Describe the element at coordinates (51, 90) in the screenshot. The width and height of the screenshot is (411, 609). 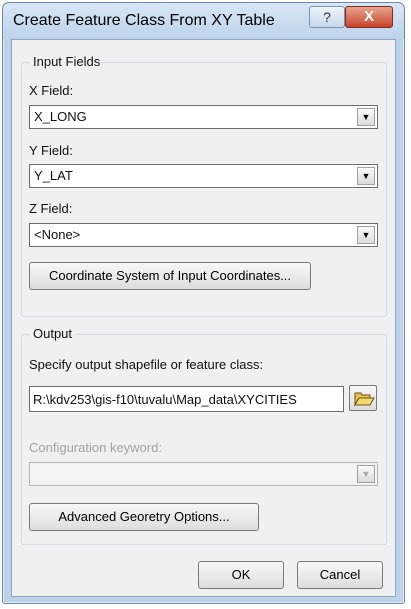
I see `x-field-label: X Field:` at that location.